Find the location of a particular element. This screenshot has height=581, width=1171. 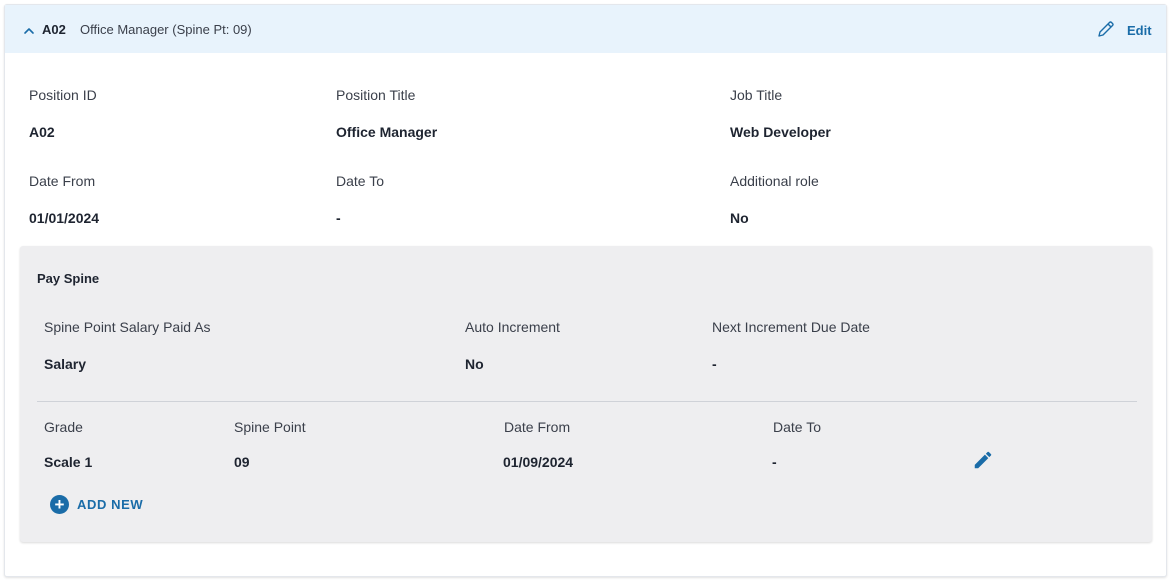

position-id-label: Position ID is located at coordinates (63, 95).